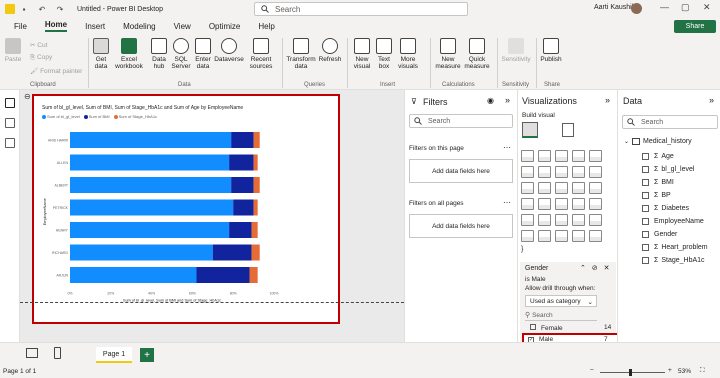  What do you see at coordinates (301, 54) in the screenshot?
I see `transform-data-button: Transform data` at bounding box center [301, 54].